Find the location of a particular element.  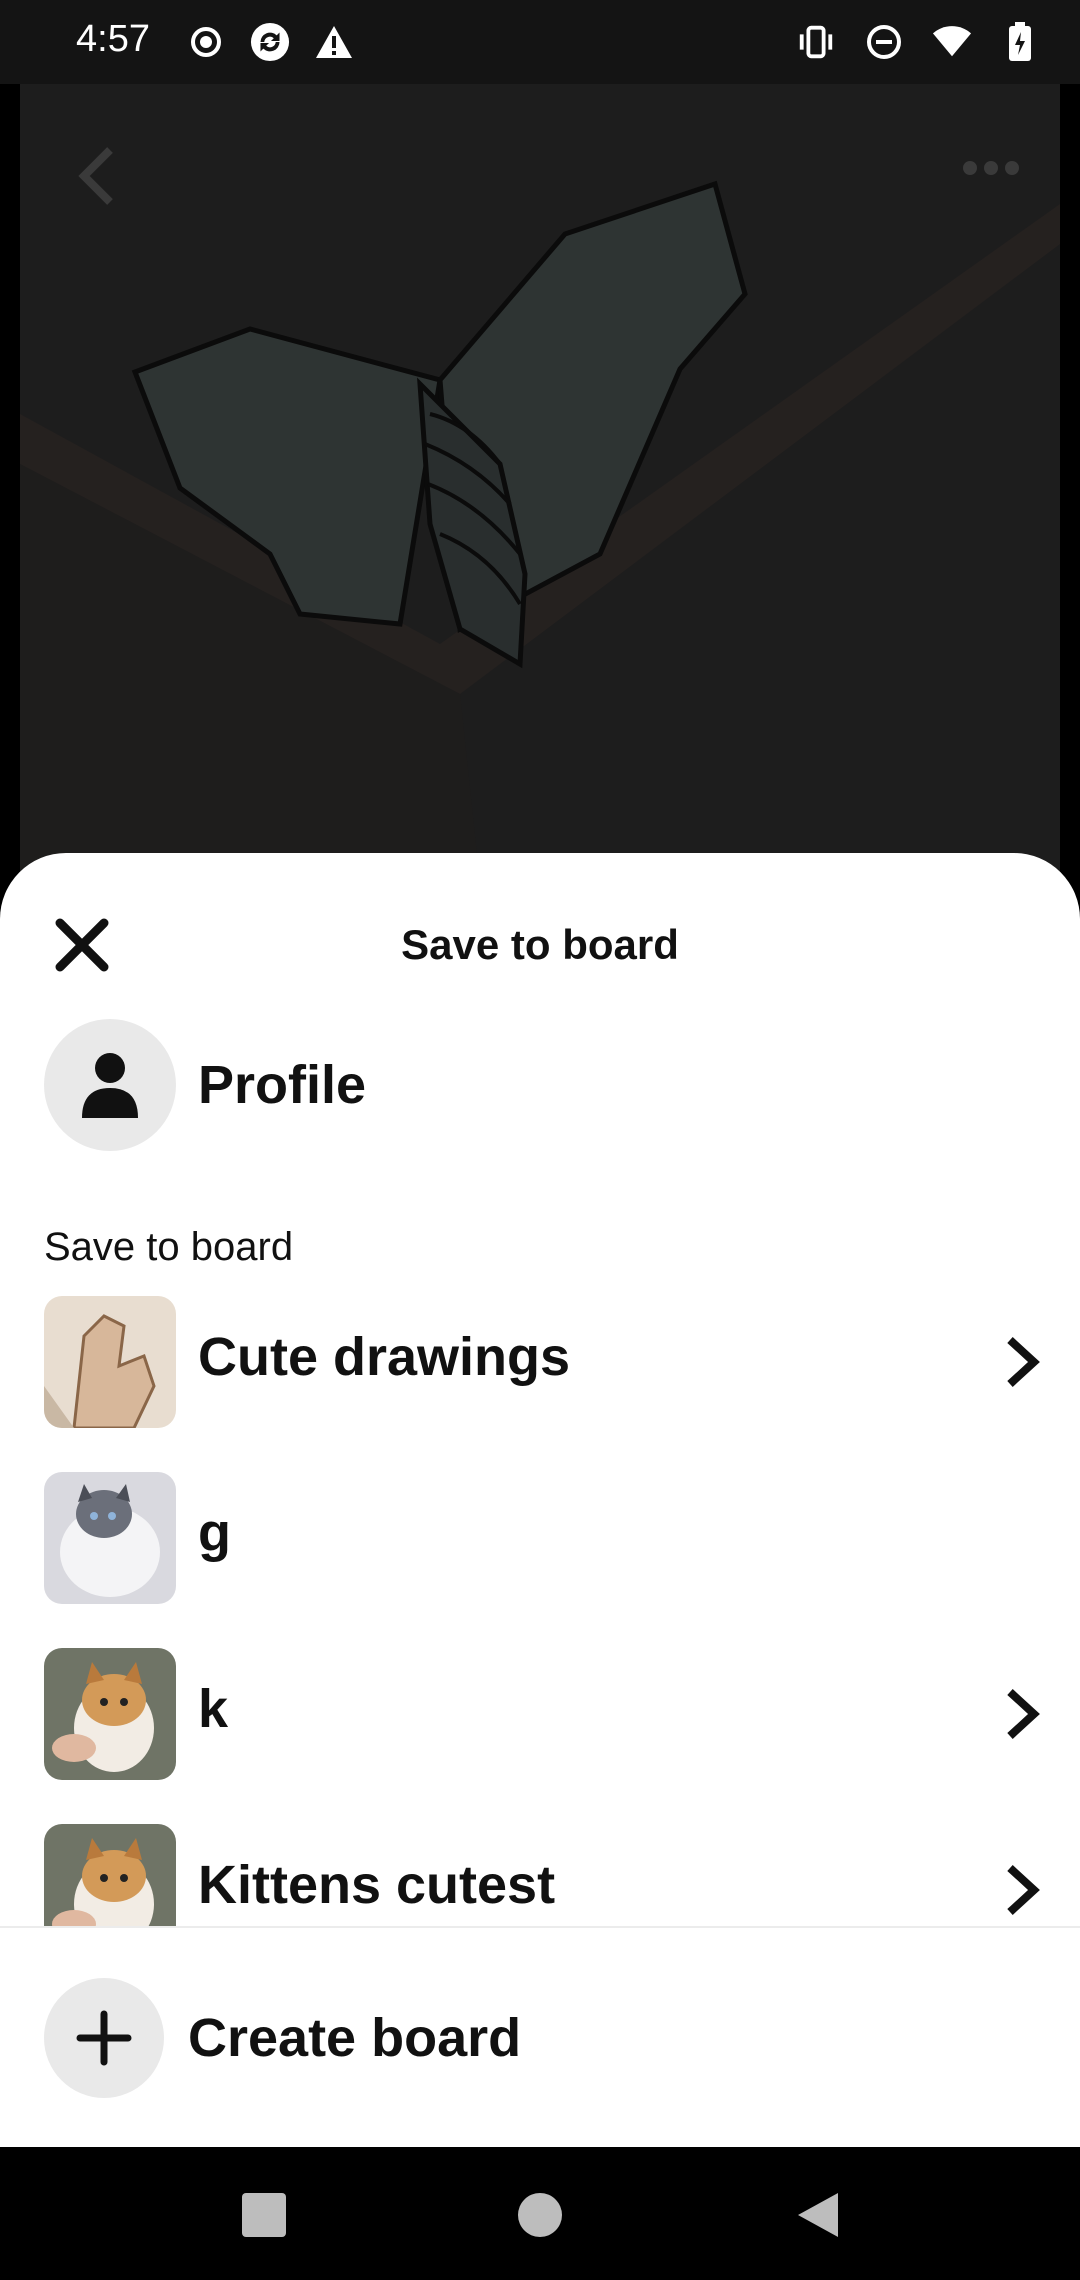

profile-row: Profile is located at coordinates (205, 1085).